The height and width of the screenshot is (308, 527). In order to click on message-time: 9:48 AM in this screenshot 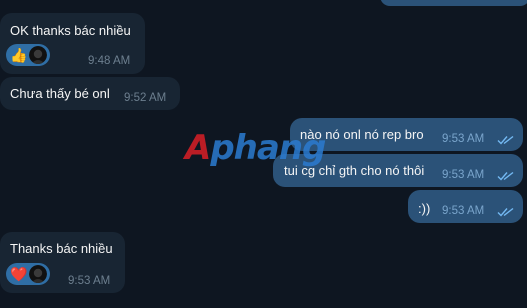, I will do `click(109, 61)`.